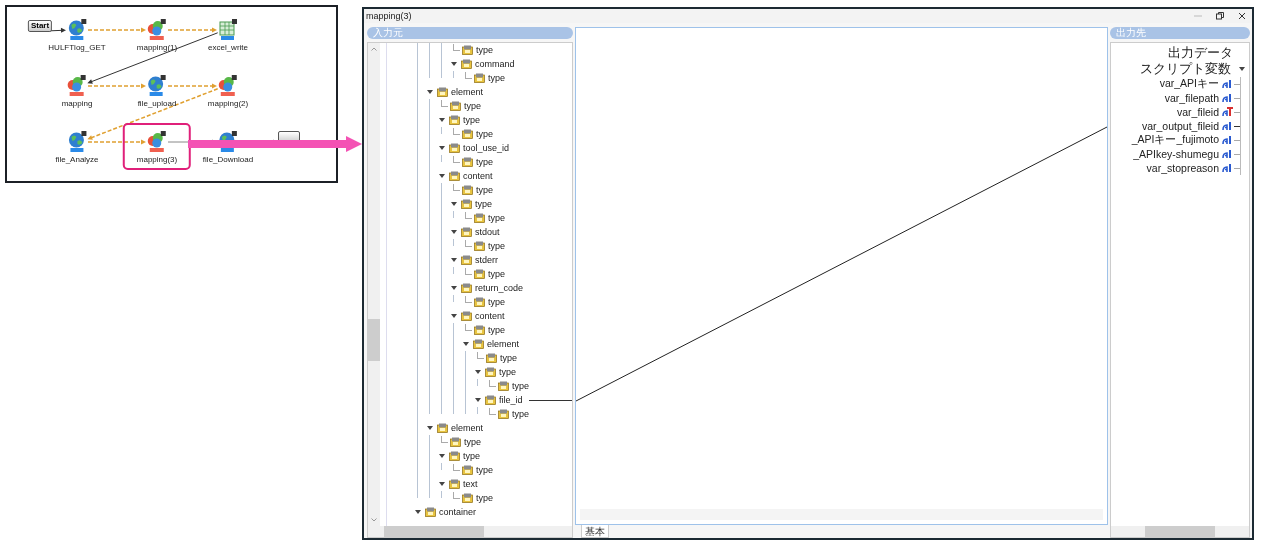 The width and height of the screenshot is (1264, 545). Describe the element at coordinates (1180, 126) in the screenshot. I see `variable-name: var_output_fileid` at that location.